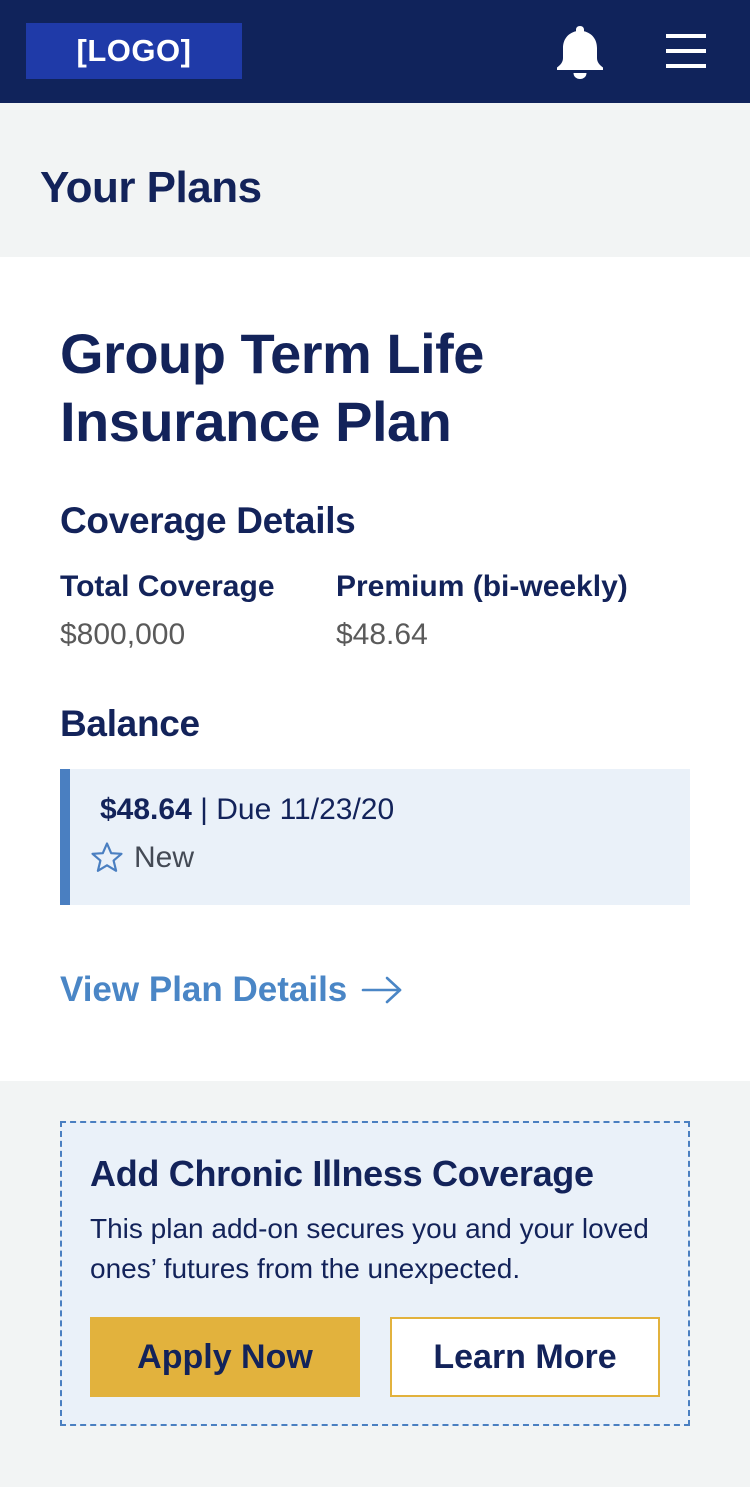 The width and height of the screenshot is (750, 1487). I want to click on arrow-right-icon, so click(381, 990).